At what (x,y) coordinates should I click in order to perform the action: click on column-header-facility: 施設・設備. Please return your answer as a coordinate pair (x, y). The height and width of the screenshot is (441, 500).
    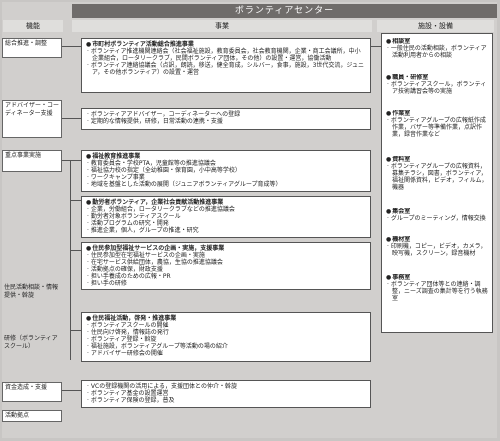
    Looking at the image, I should click on (435, 26).